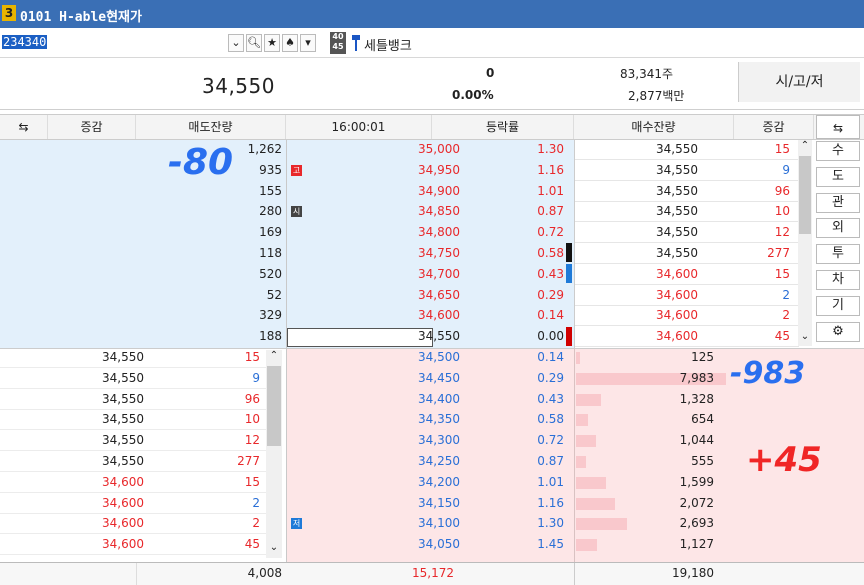 The width and height of the screenshot is (864, 585). I want to click on ask-rate: 0.43, so click(550, 273).